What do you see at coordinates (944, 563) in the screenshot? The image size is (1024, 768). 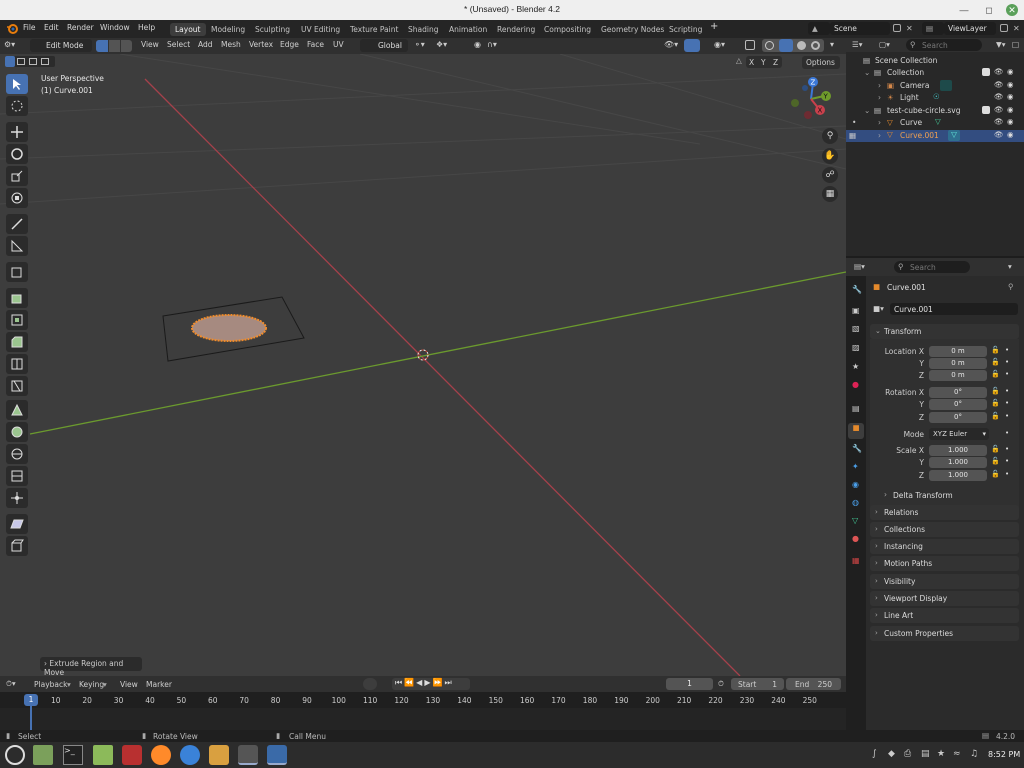 I see `panel-header-motion-paths: › Motion Paths` at bounding box center [944, 563].